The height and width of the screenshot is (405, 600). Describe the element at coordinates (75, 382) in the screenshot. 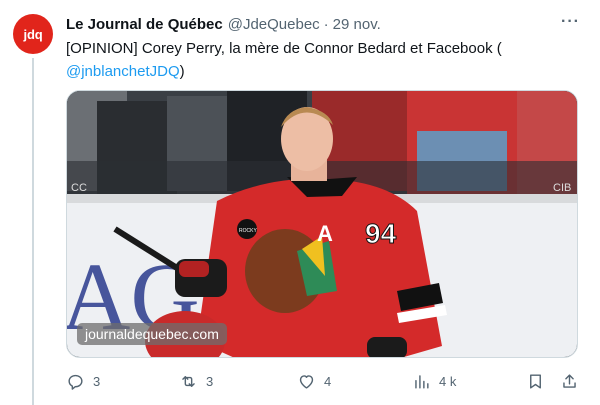

I see `reply-icon` at that location.